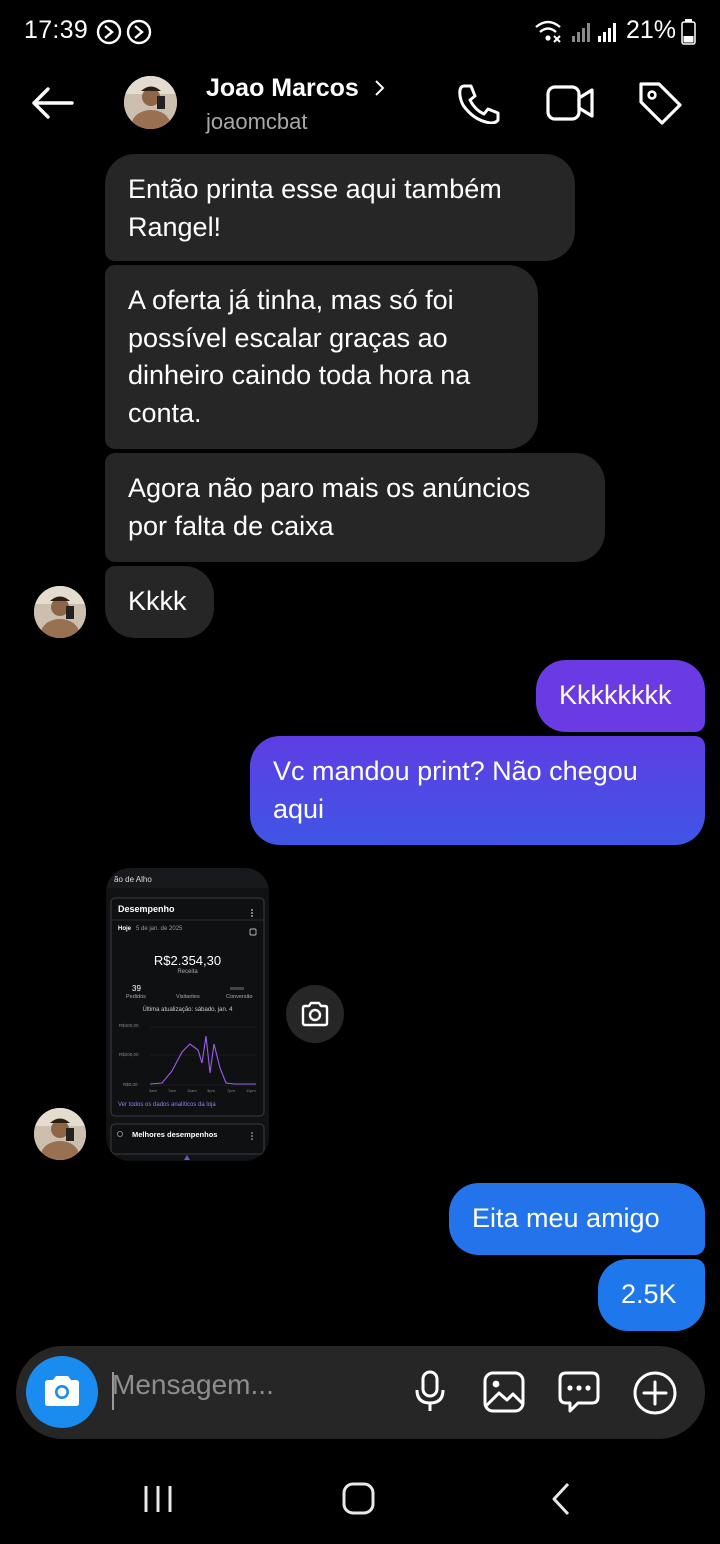 This screenshot has width=720, height=1544. I want to click on shot-y-tick: R$400,00, so click(129, 1025).